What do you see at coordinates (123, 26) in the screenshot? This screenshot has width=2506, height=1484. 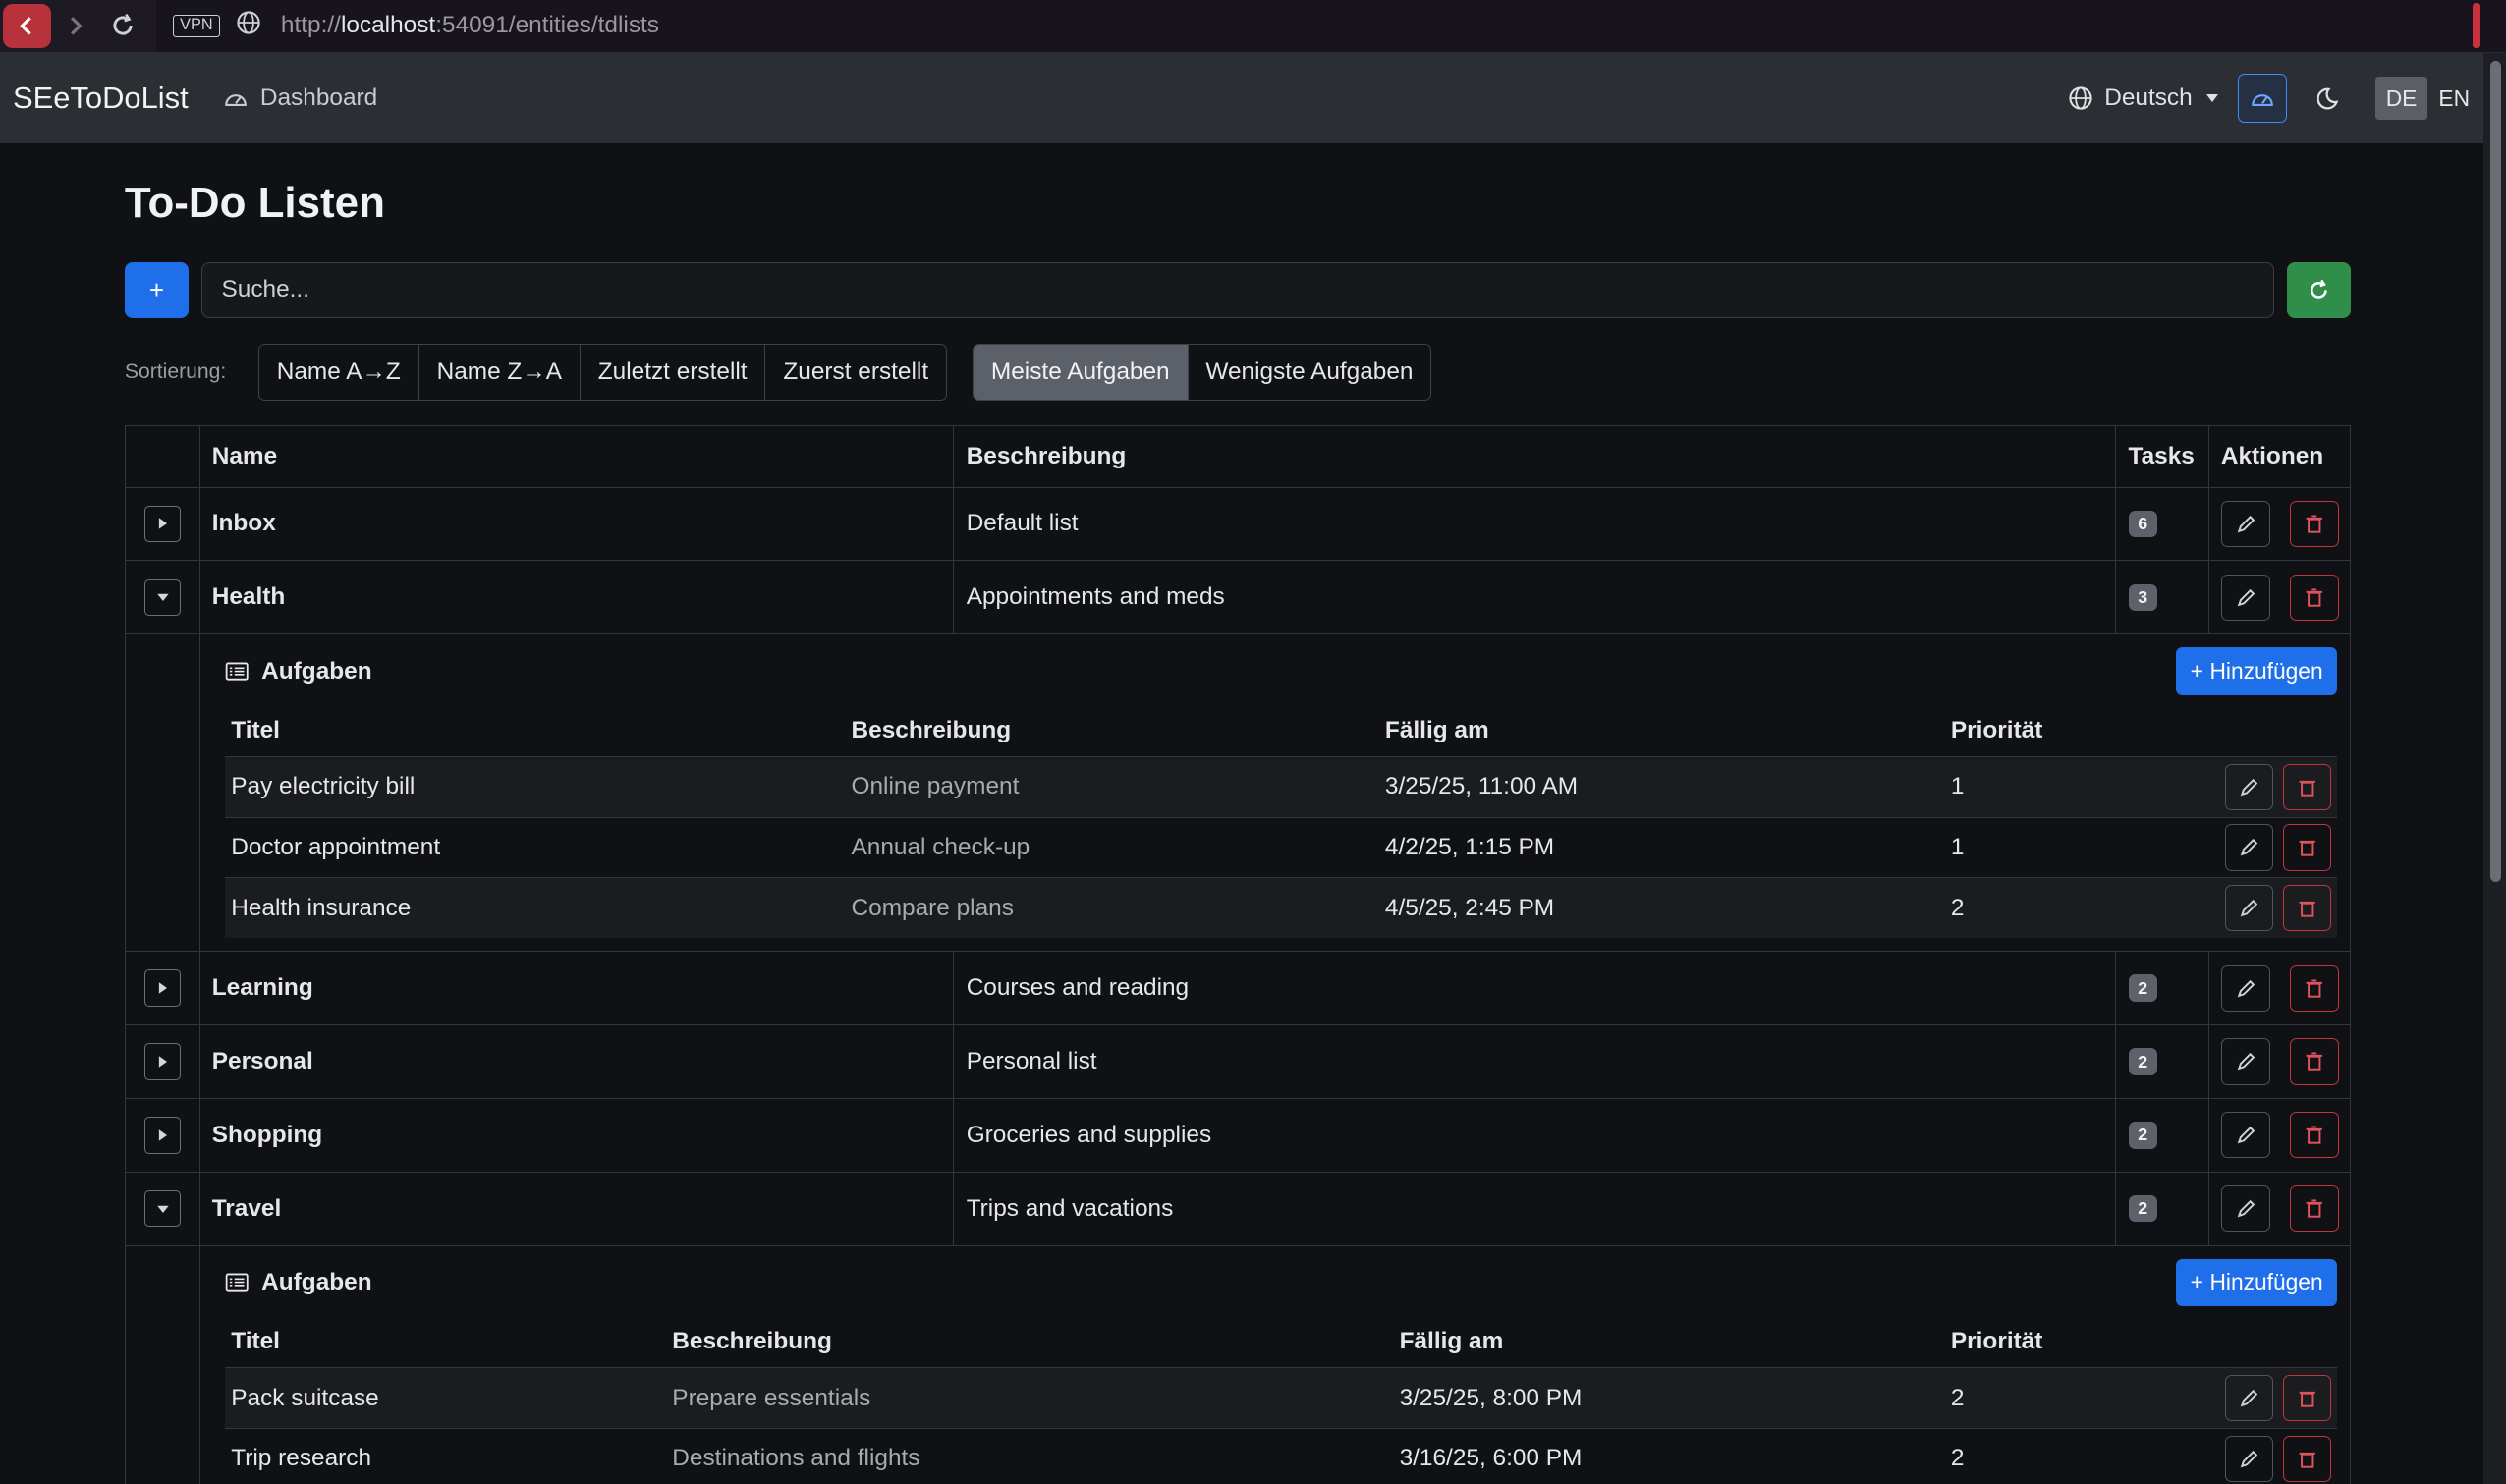 I see `reload-button` at bounding box center [123, 26].